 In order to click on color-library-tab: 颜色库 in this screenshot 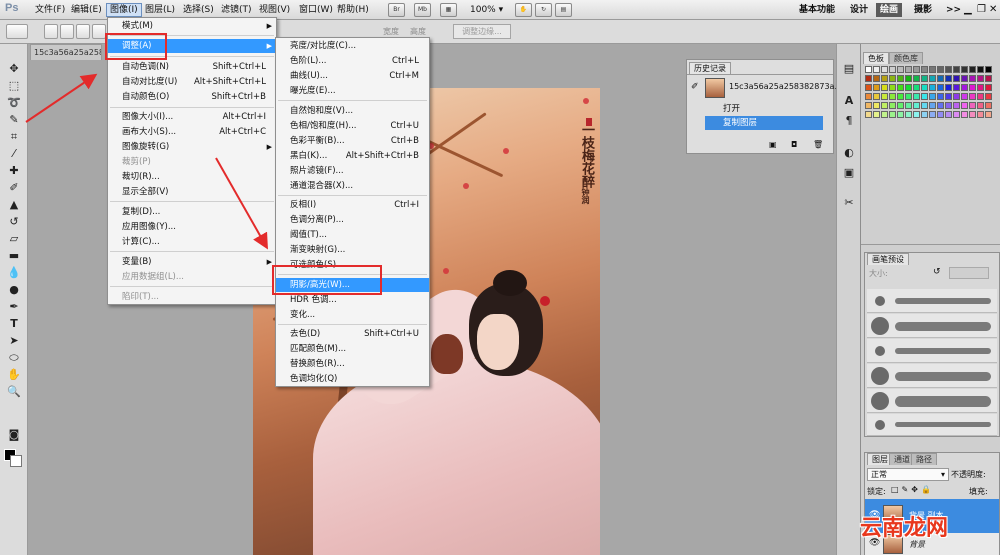, I will do `click(906, 58)`.